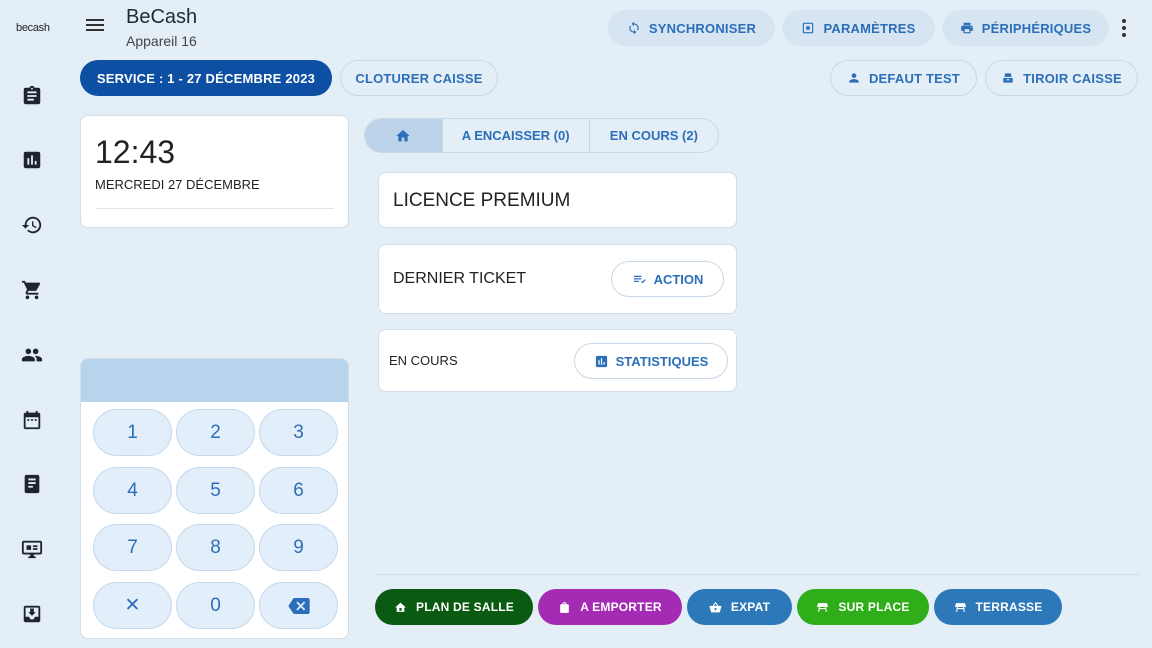  I want to click on home-icon, so click(403, 135).